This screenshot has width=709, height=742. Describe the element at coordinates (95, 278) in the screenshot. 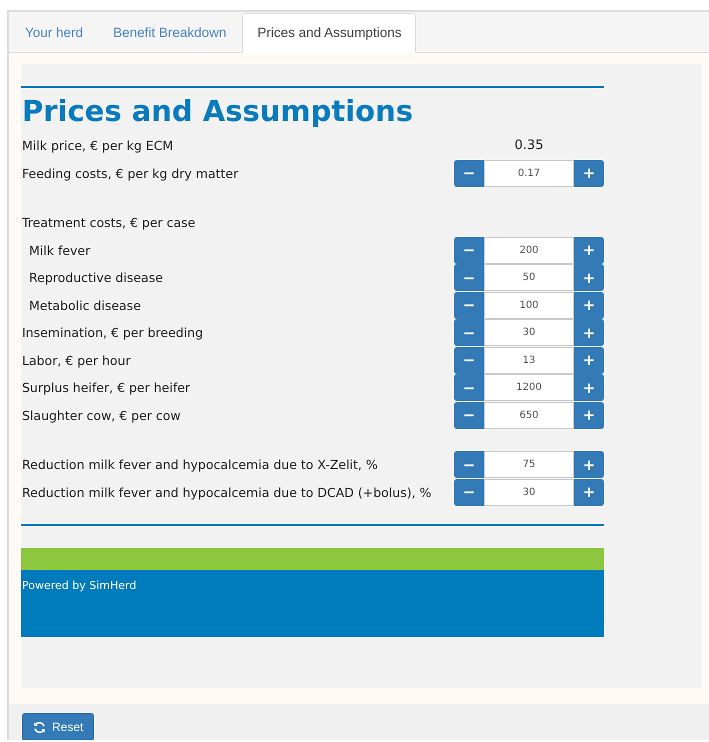

I see `field-label: Reproductive disease` at that location.